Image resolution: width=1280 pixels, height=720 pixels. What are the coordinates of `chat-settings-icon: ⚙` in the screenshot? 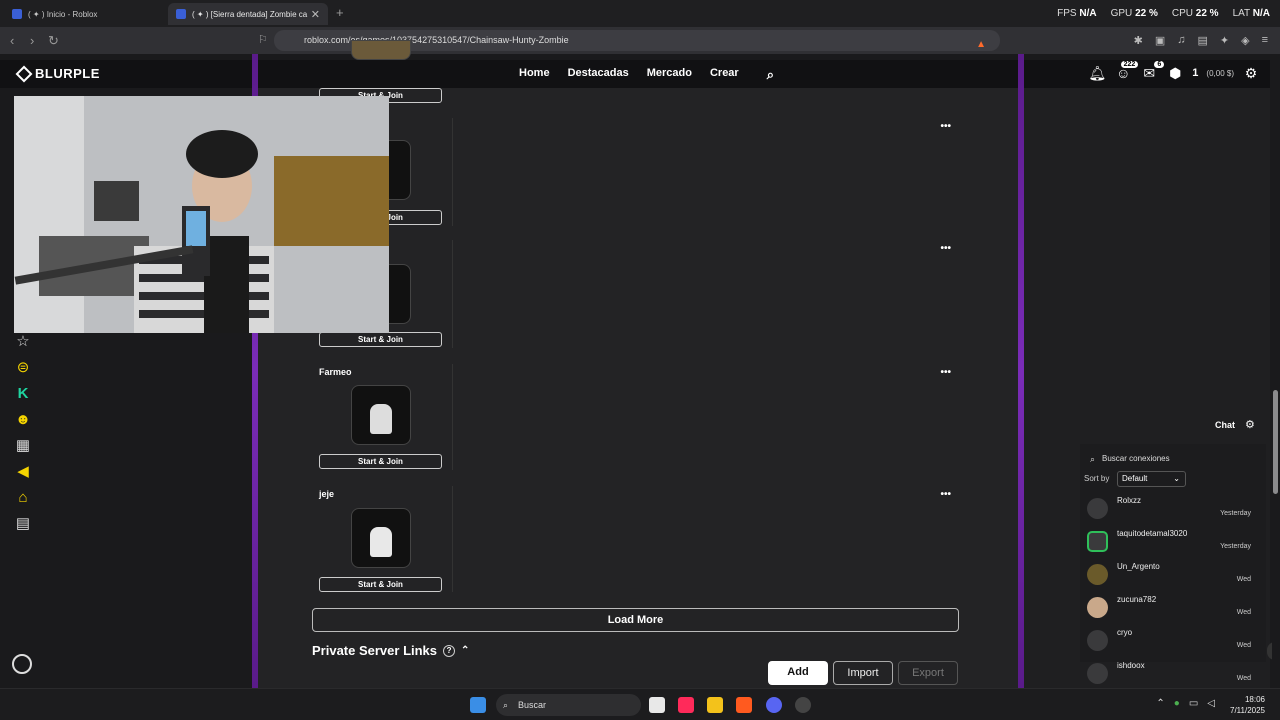 It's located at (1250, 424).